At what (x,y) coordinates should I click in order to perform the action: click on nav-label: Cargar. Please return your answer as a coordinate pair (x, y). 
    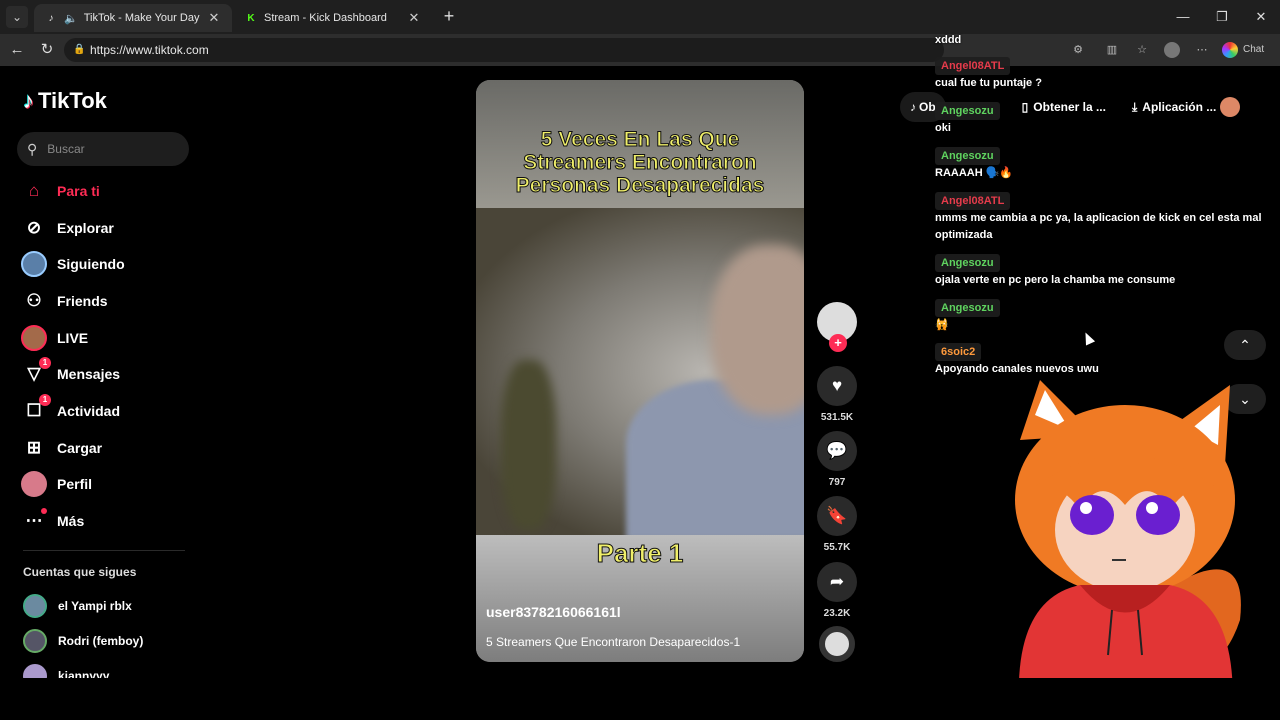
    Looking at the image, I should click on (80, 448).